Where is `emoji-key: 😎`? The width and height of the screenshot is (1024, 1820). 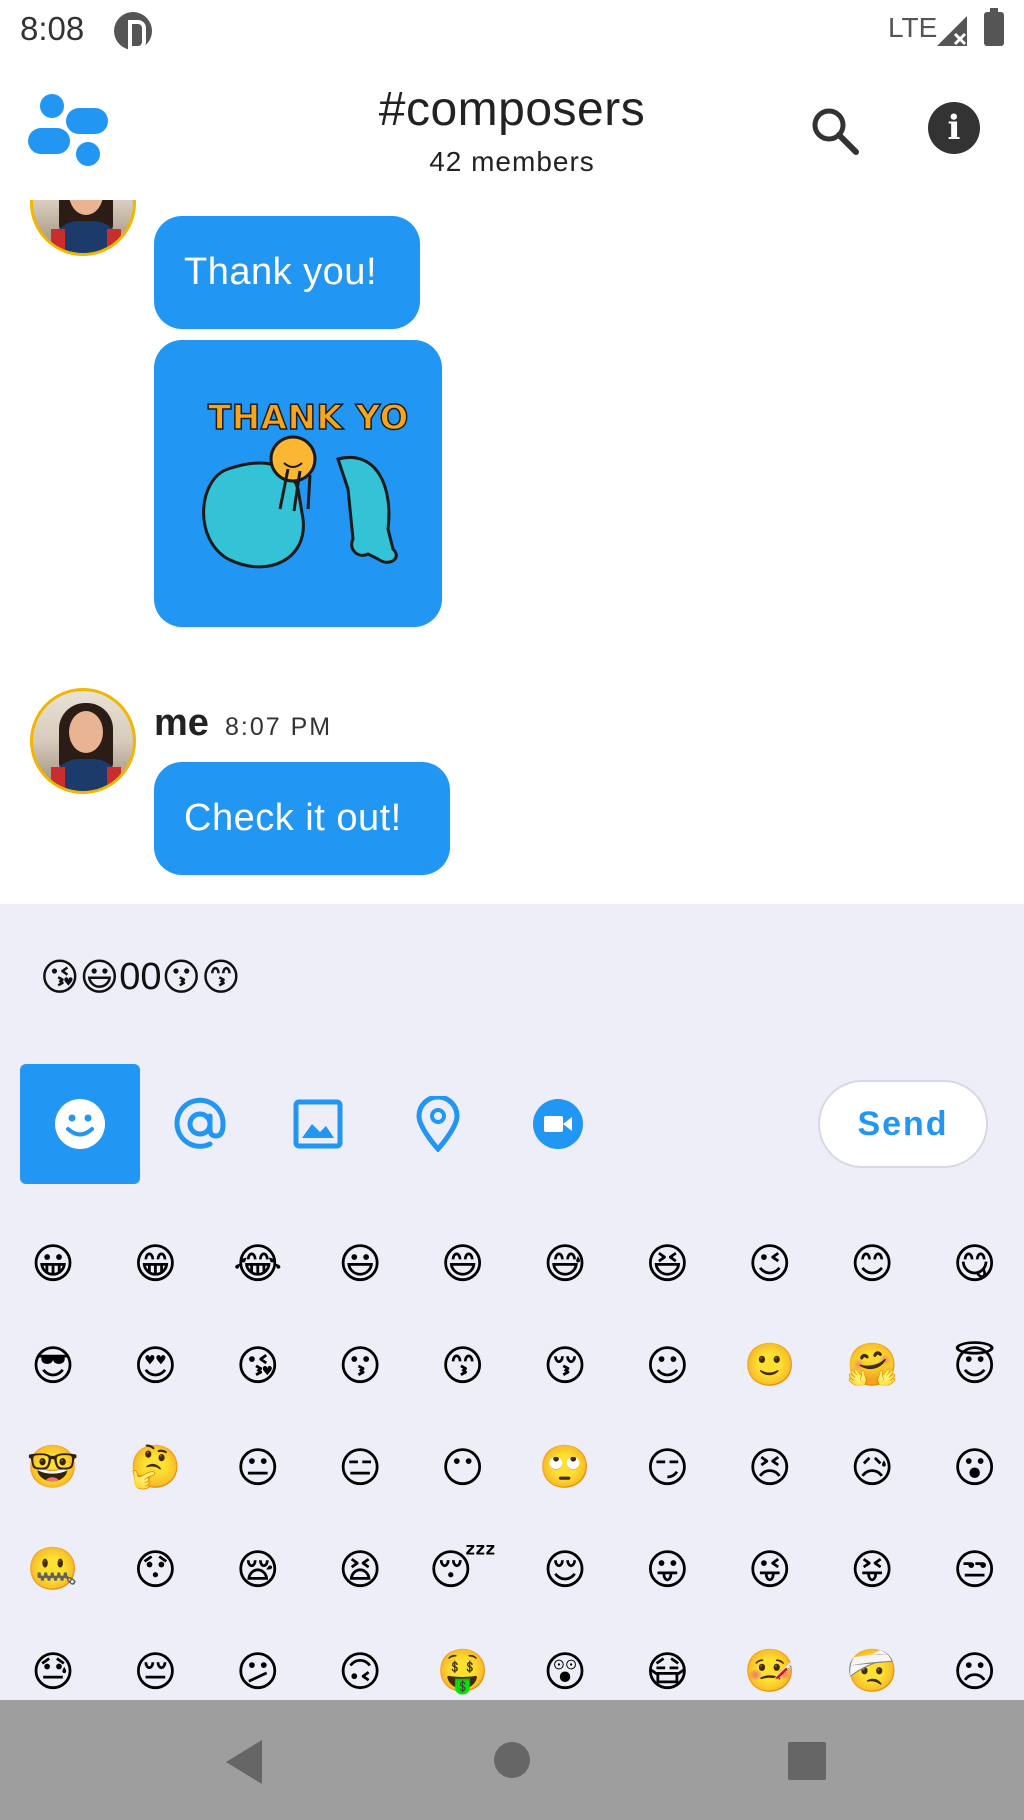
emoji-key: 😎 is located at coordinates (53, 1365).